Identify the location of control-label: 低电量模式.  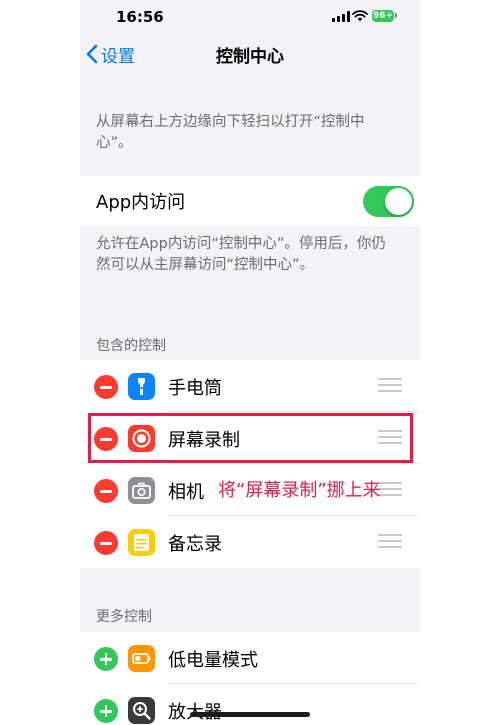
(213, 660).